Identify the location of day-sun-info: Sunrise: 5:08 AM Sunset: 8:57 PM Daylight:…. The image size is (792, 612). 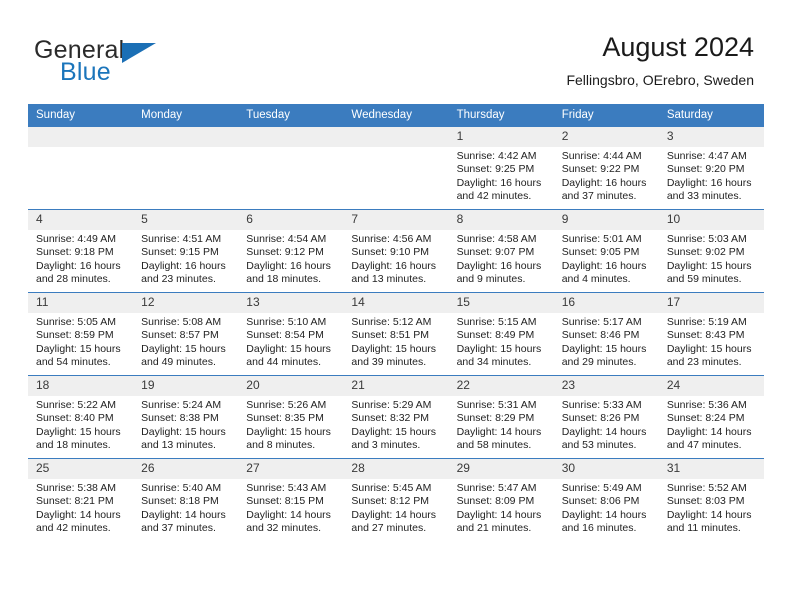
(185, 341).